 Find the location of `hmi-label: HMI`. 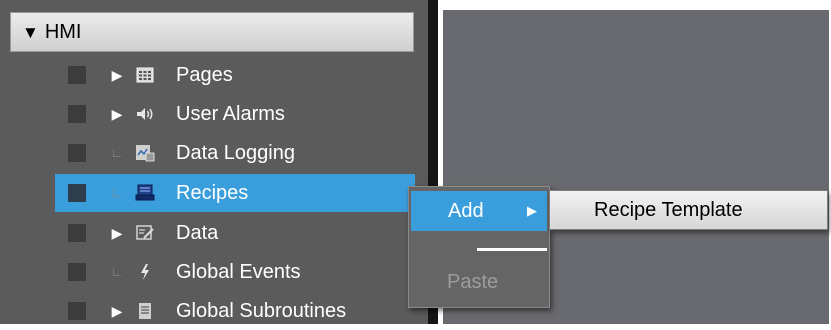

hmi-label: HMI is located at coordinates (63, 31).